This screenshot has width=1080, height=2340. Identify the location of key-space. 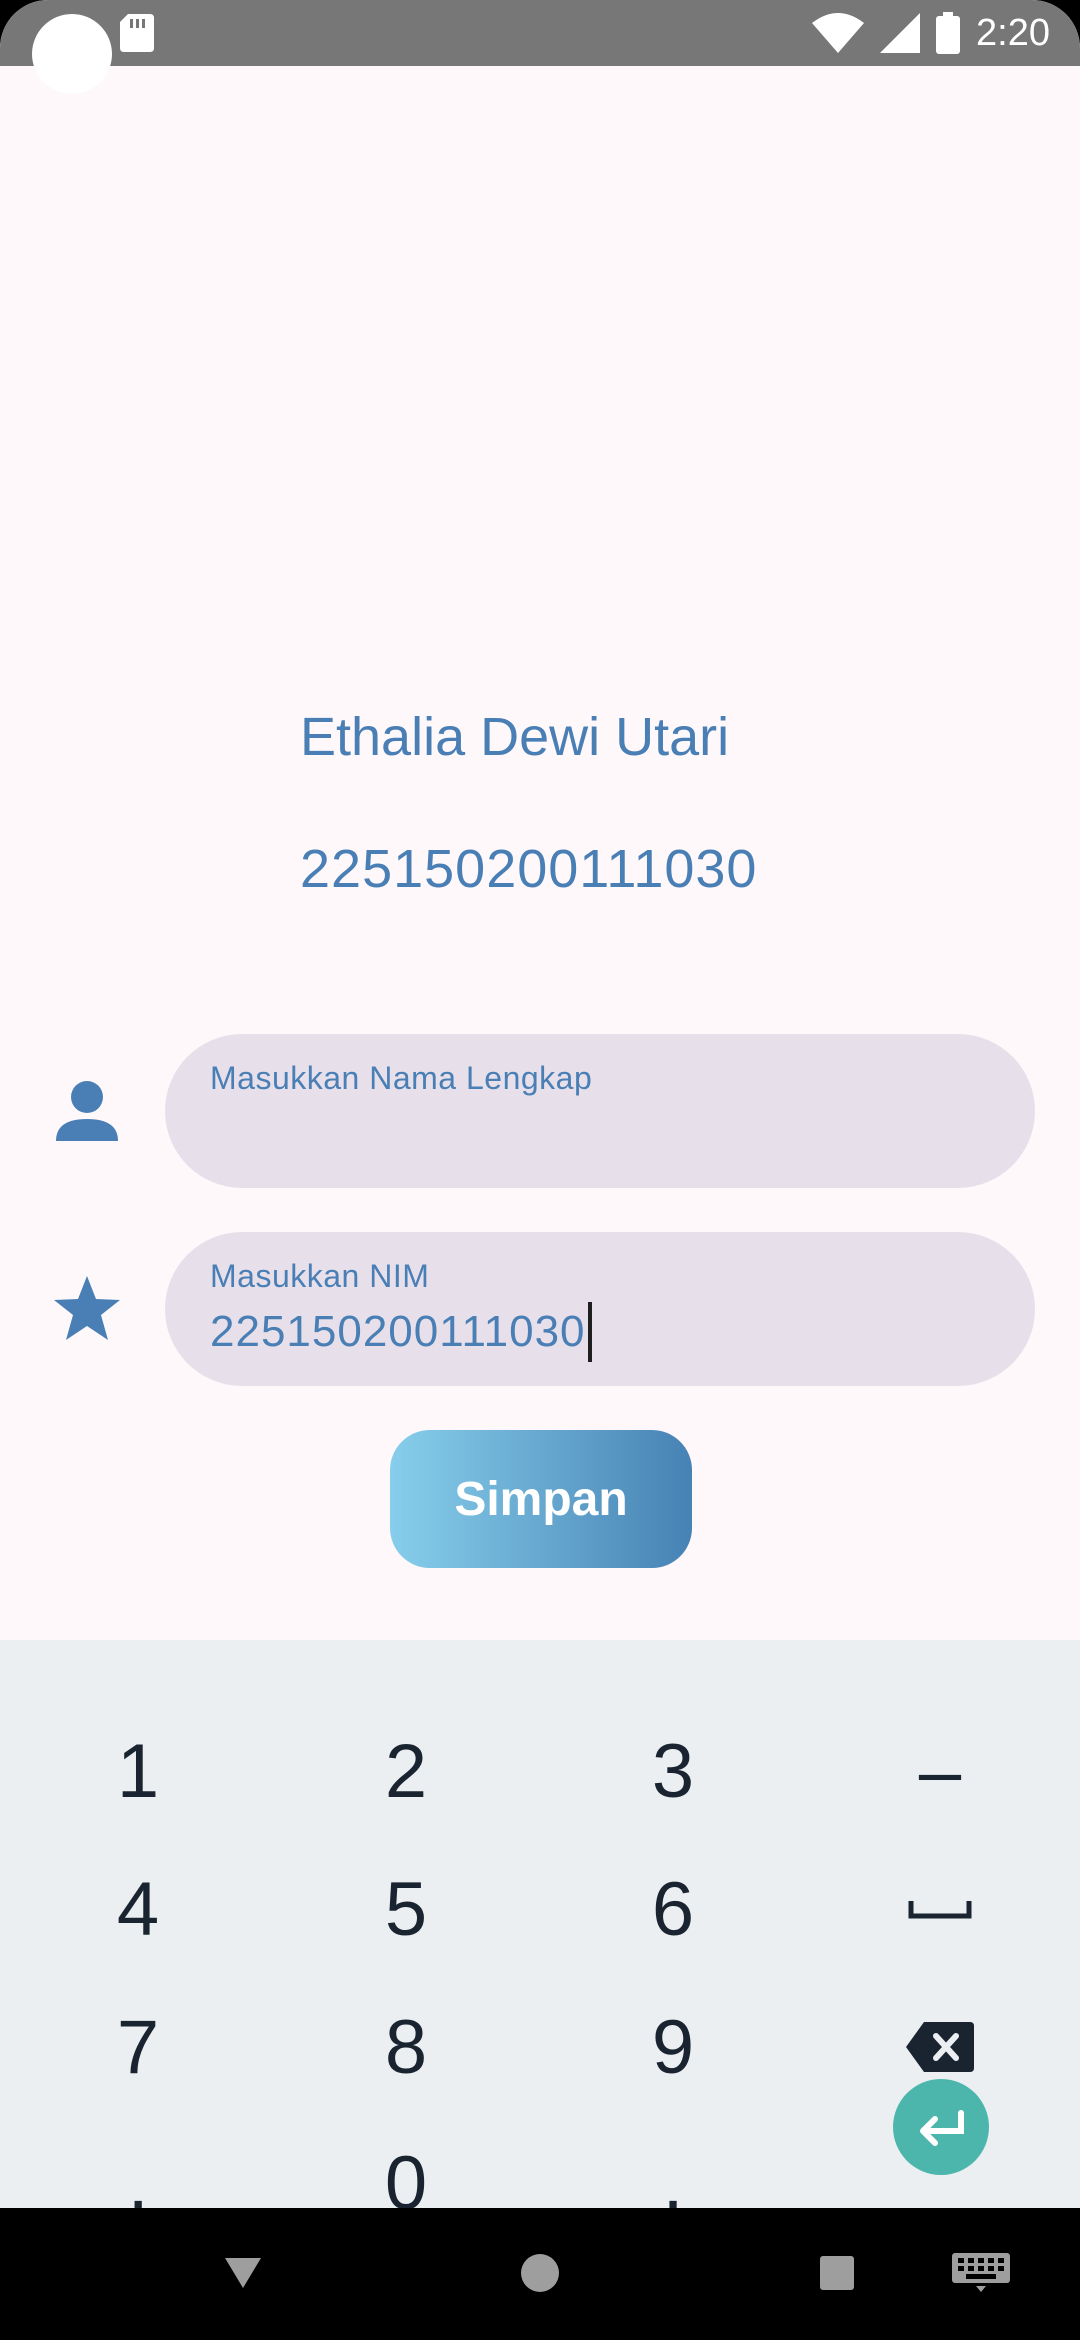
(940, 1909).